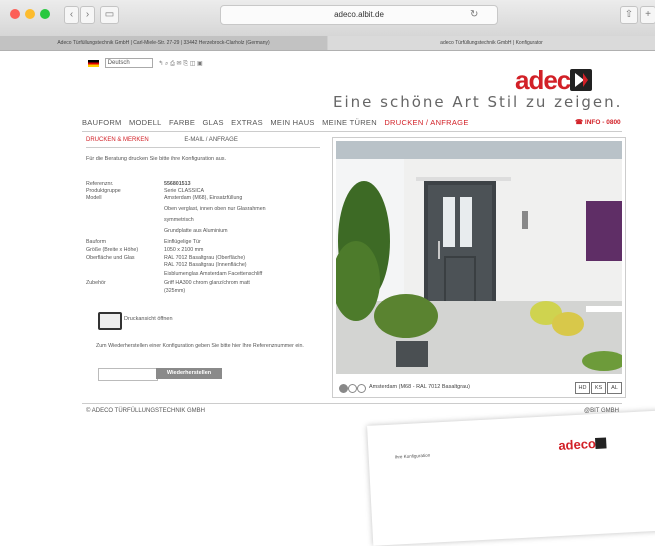 This screenshot has height=546, width=655. I want to click on back-icon: ‹, so click(71, 15).